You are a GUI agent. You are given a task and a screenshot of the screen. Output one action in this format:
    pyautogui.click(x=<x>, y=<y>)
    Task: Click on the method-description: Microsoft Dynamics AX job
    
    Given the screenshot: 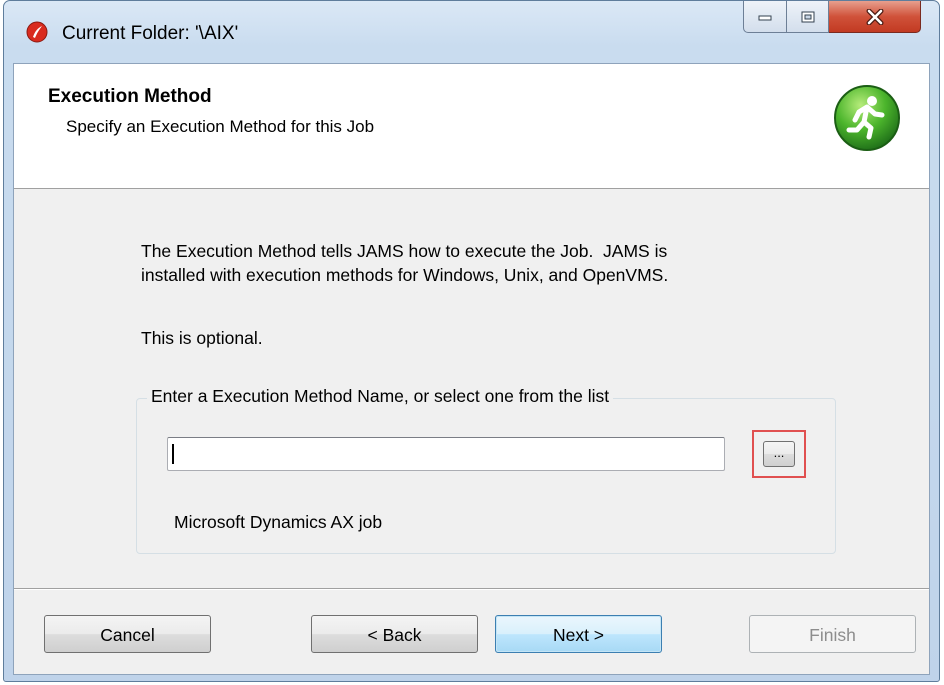 What is the action you would take?
    pyautogui.click(x=278, y=522)
    